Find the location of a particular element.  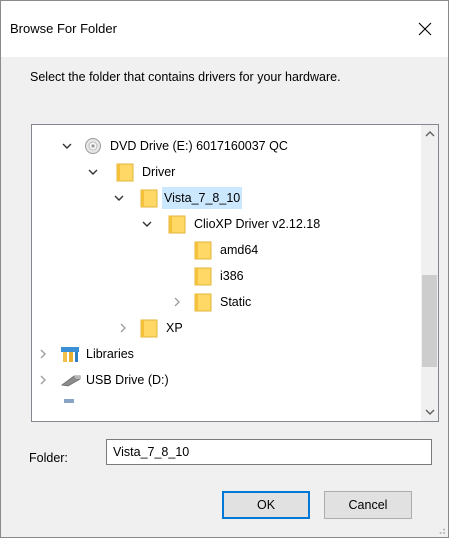

drive-icon is located at coordinates (71, 401).